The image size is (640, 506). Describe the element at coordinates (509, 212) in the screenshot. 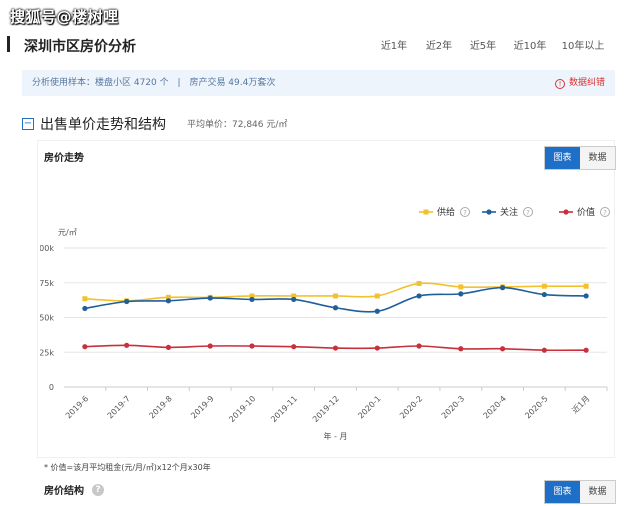

I see `legend-label-1: 关注` at that location.